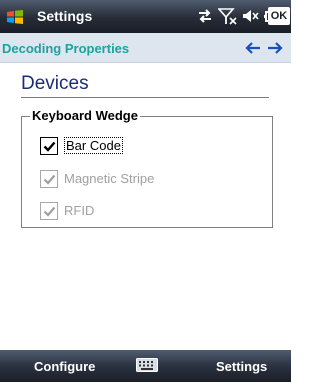 The image size is (320, 382). What do you see at coordinates (65, 16) in the screenshot?
I see `app-title: Settings` at bounding box center [65, 16].